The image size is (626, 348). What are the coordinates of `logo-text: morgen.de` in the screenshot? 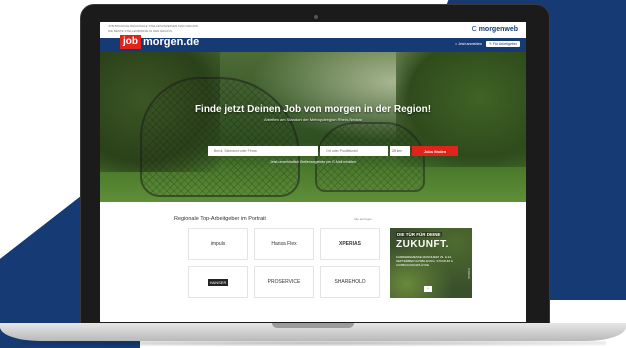 It's located at (171, 42).